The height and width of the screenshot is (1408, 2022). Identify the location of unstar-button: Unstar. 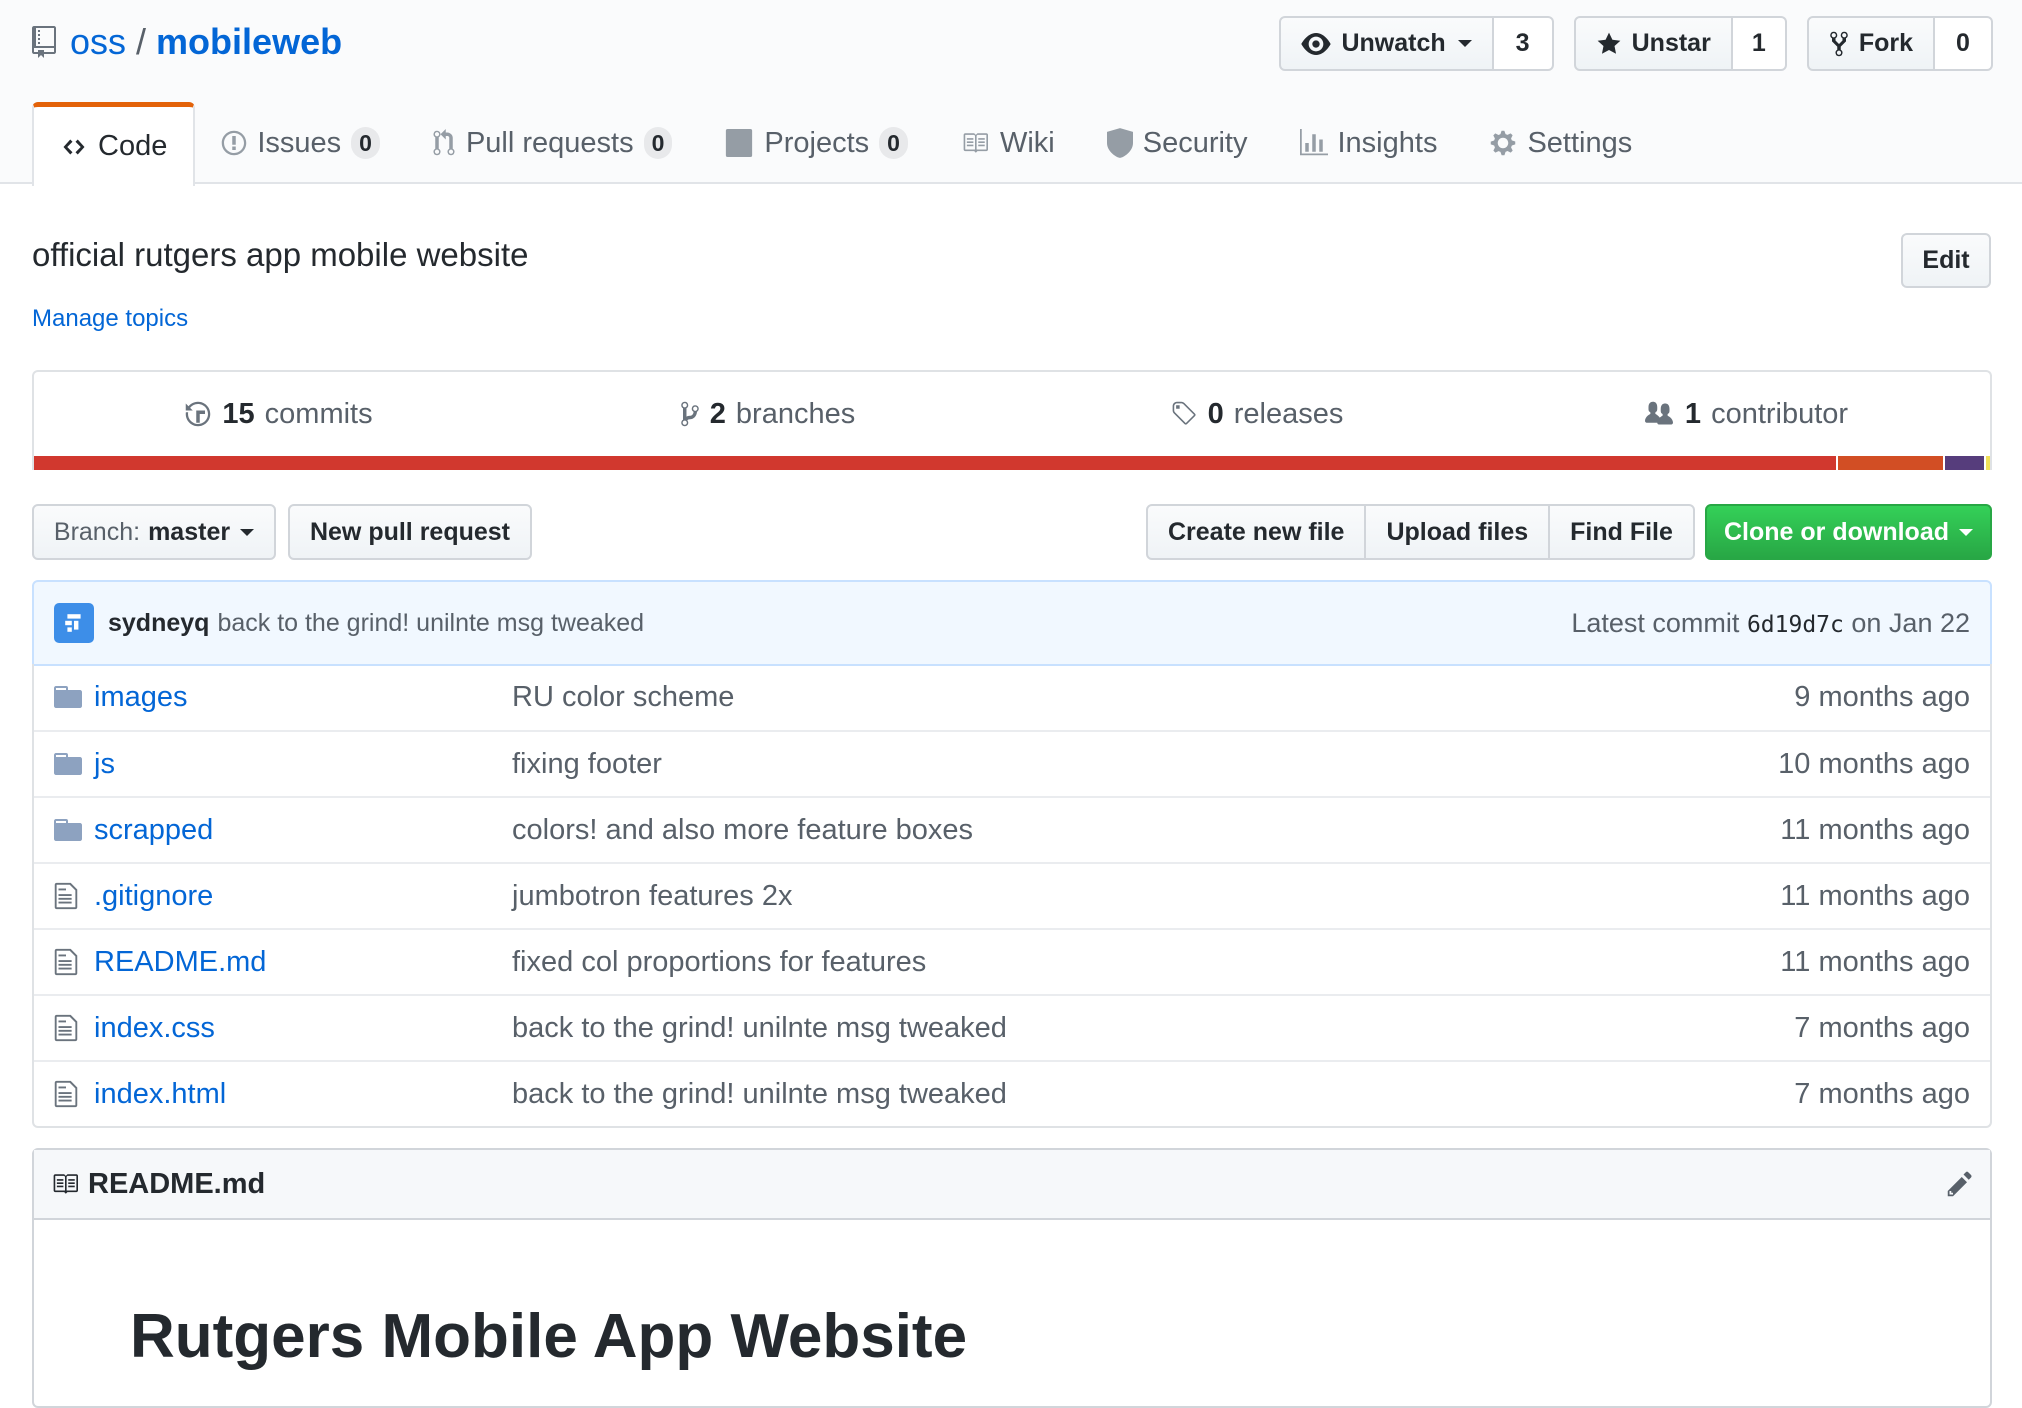
(1653, 43).